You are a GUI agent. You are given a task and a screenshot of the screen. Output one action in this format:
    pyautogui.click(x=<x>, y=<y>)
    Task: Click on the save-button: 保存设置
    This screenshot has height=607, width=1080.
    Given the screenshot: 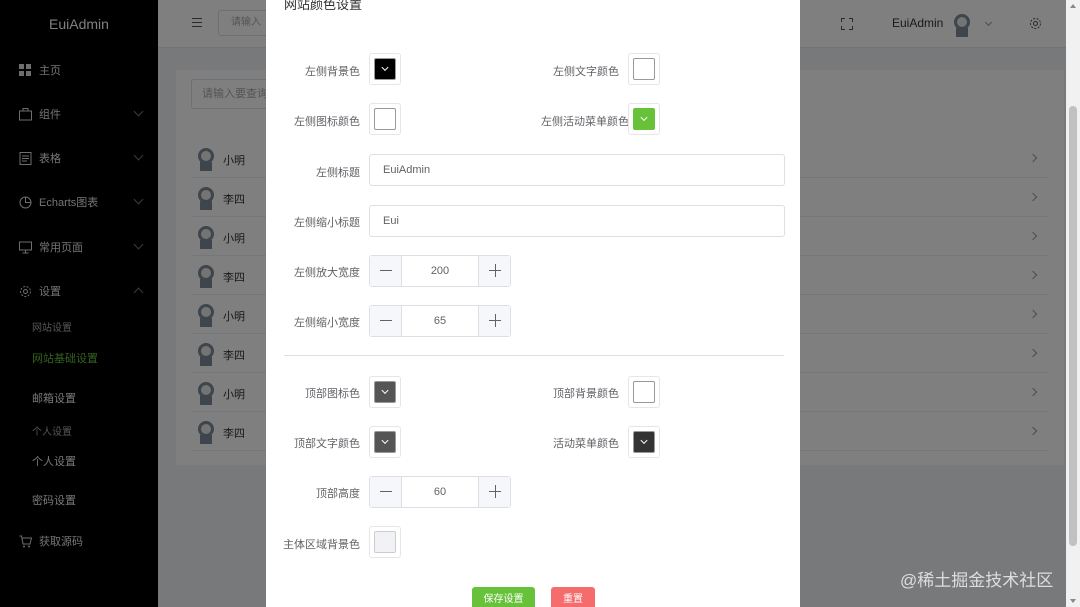 What is the action you would take?
    pyautogui.click(x=503, y=597)
    